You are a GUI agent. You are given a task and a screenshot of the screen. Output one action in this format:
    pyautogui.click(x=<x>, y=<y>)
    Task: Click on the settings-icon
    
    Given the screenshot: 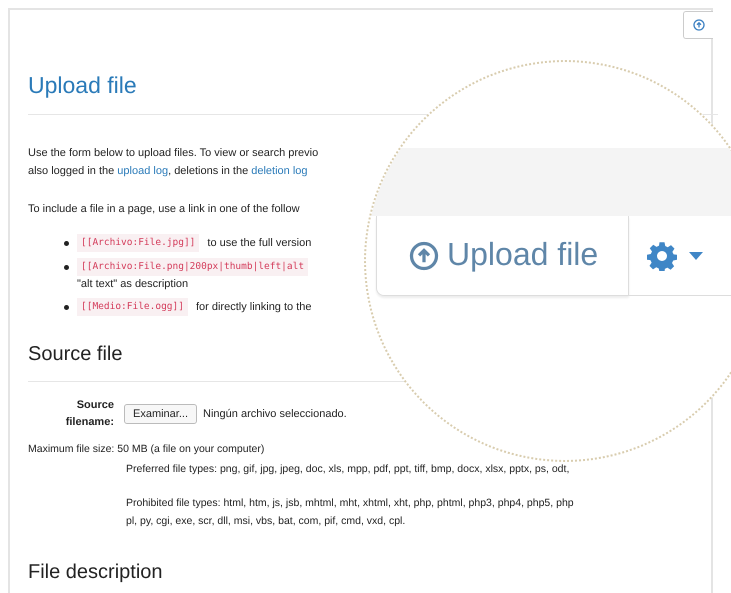 What is the action you would take?
    pyautogui.click(x=662, y=255)
    